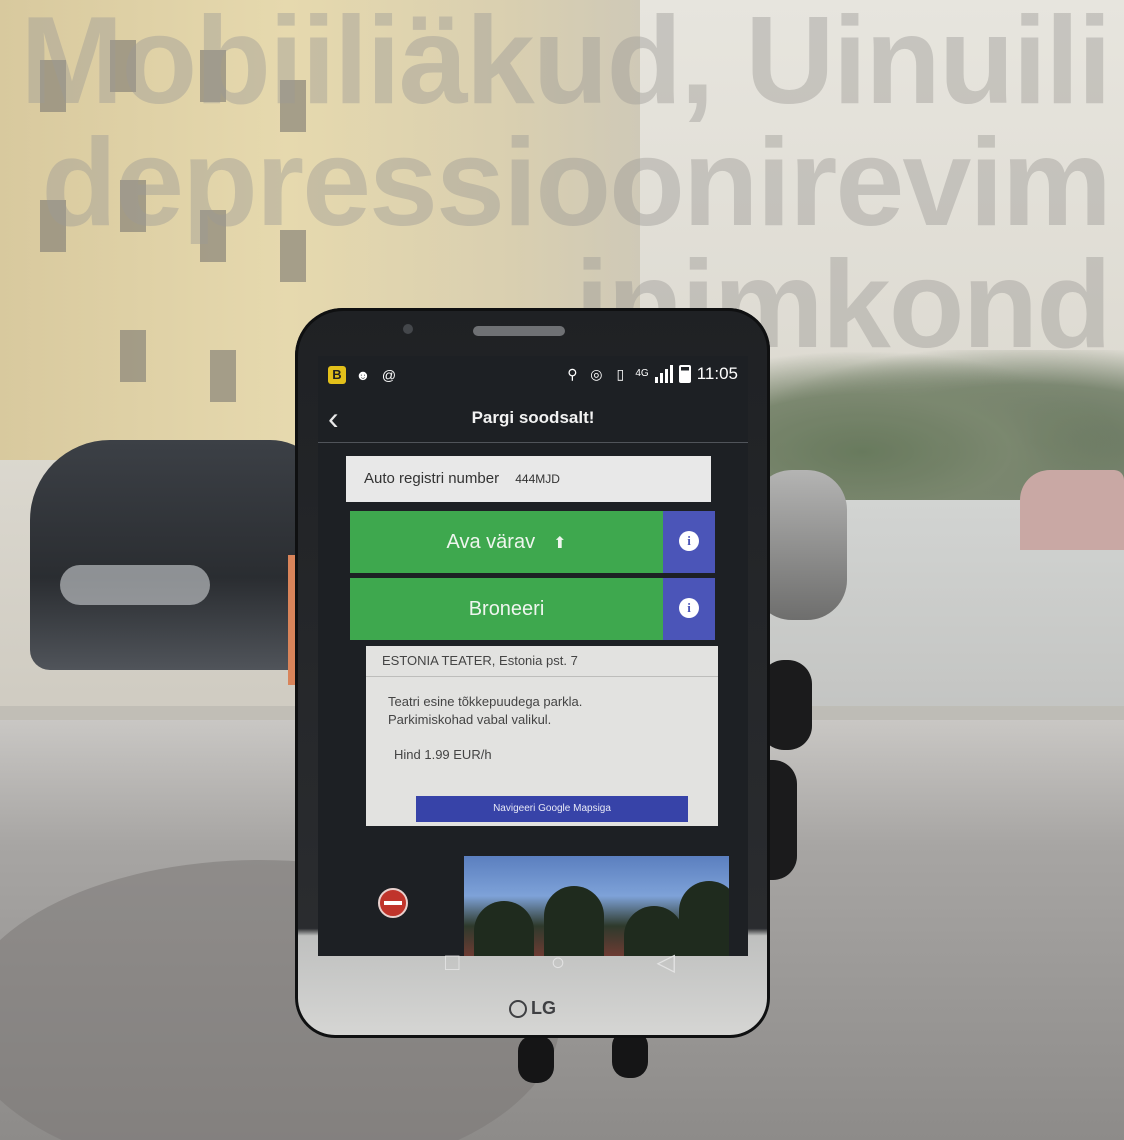 The image size is (1124, 1140). What do you see at coordinates (432, 478) in the screenshot?
I see `registration-label: Auto registri number` at bounding box center [432, 478].